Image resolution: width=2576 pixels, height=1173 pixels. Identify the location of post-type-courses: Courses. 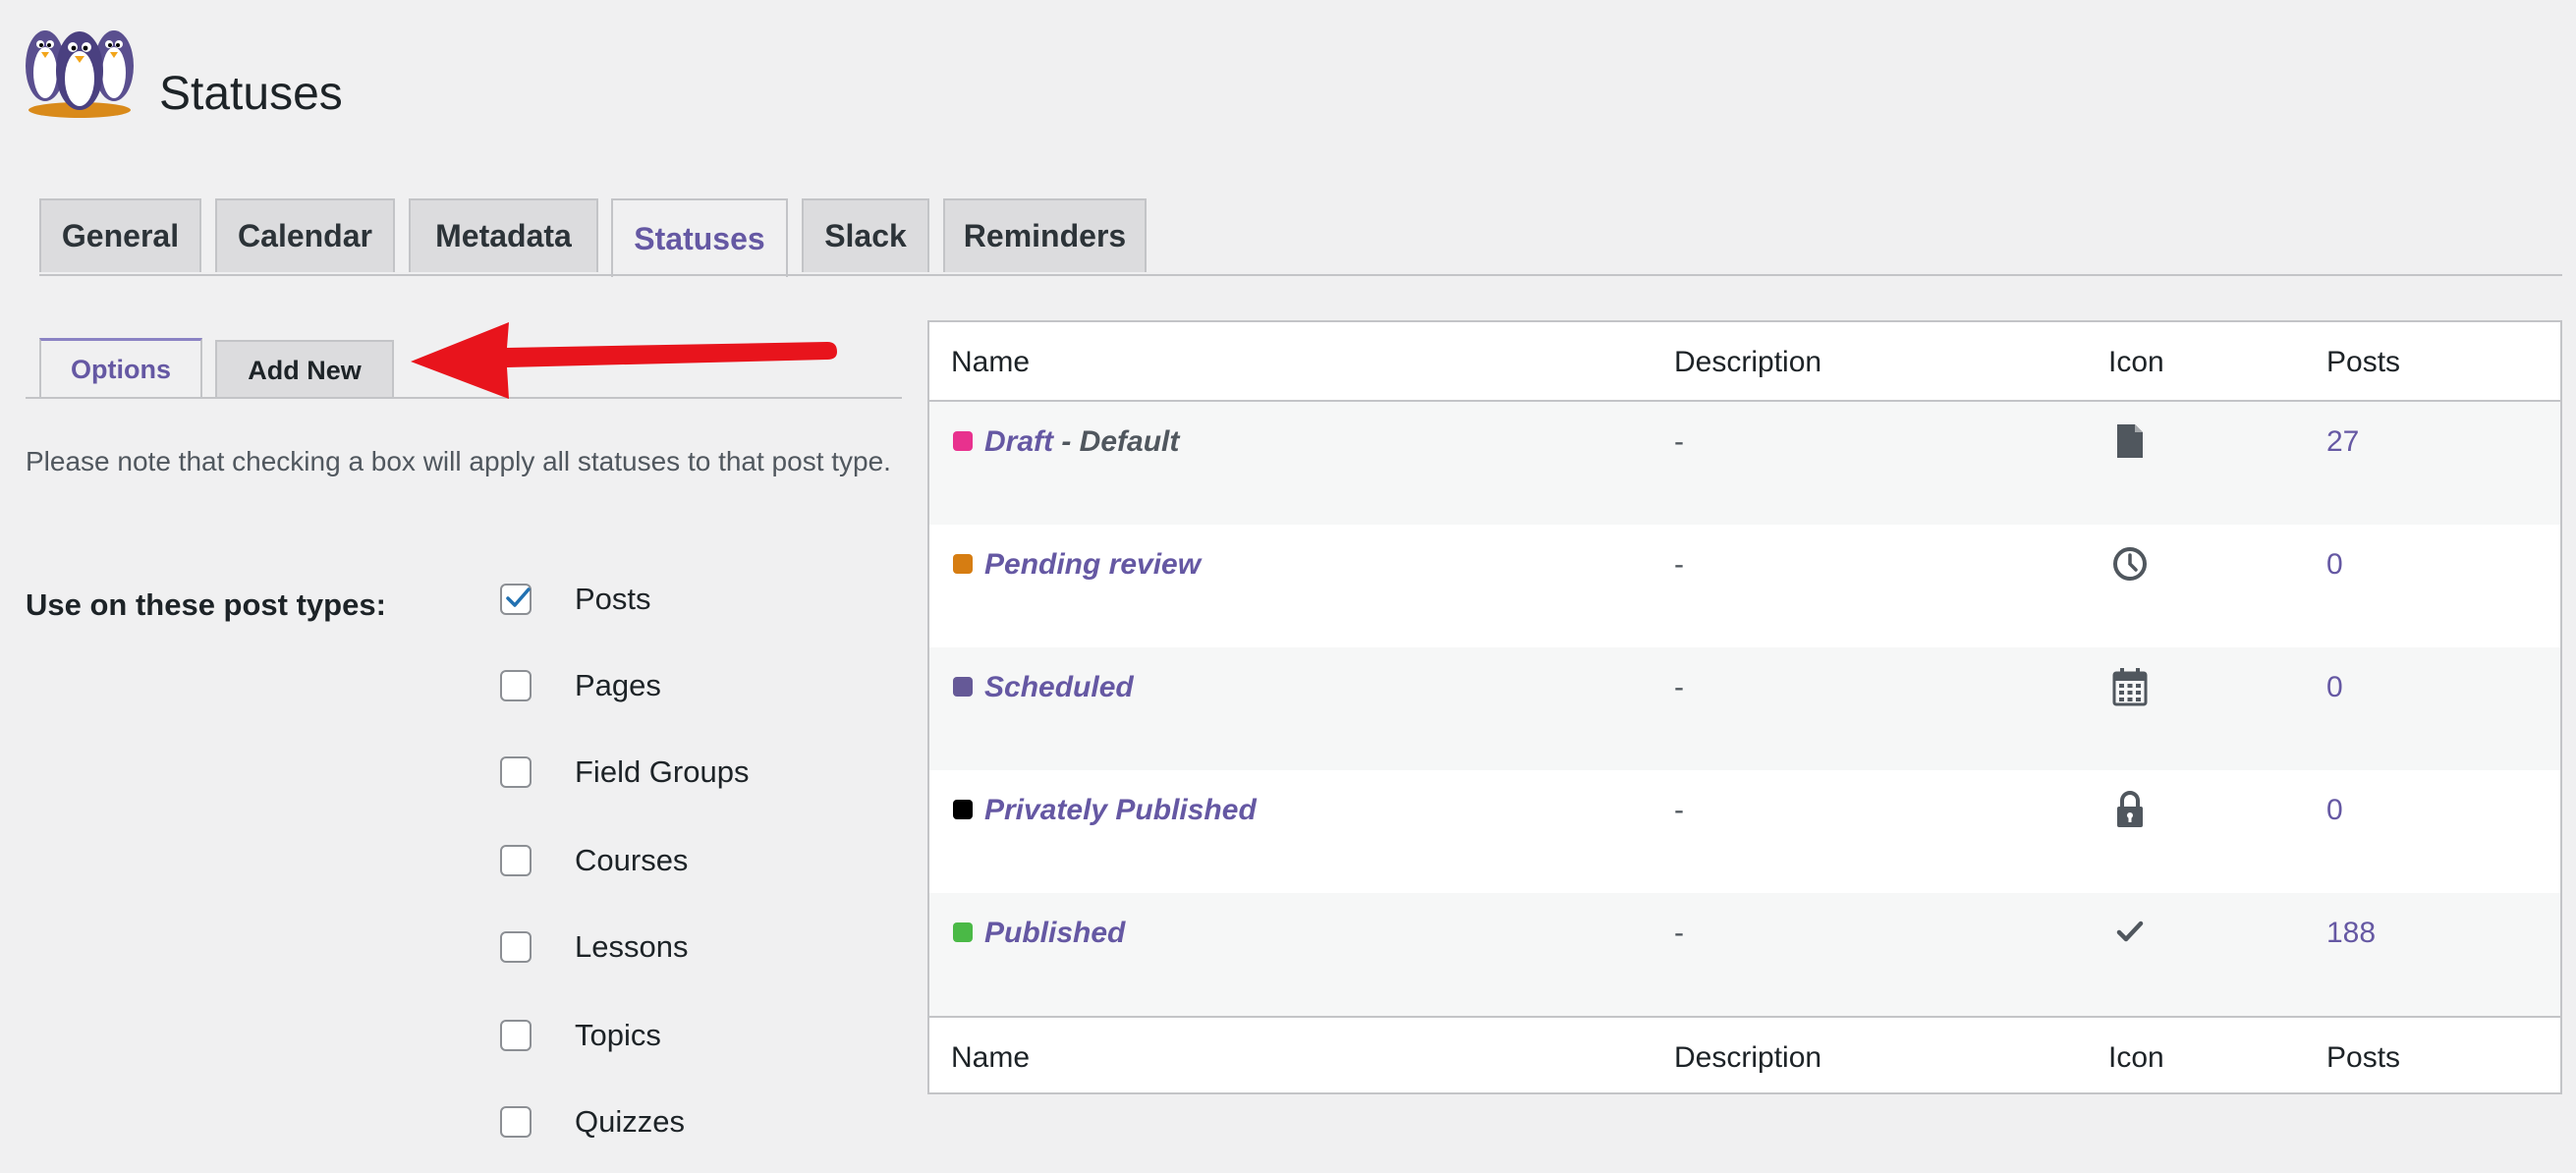
(594, 860).